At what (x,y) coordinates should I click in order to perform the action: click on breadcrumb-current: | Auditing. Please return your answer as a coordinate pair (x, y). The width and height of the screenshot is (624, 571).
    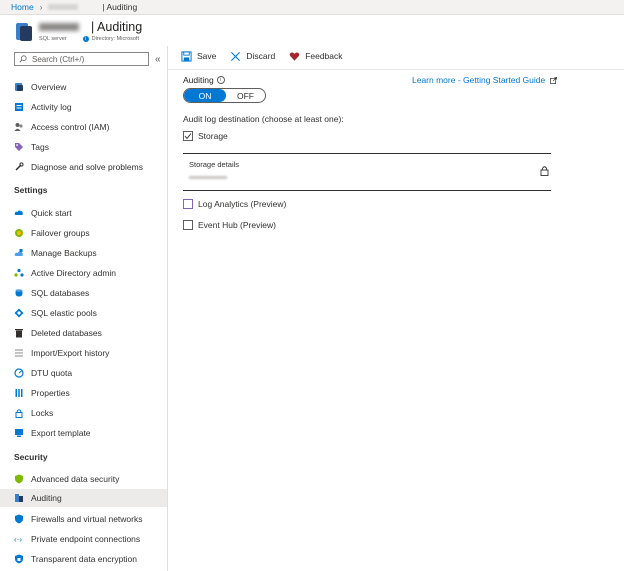
    Looking at the image, I should click on (120, 7).